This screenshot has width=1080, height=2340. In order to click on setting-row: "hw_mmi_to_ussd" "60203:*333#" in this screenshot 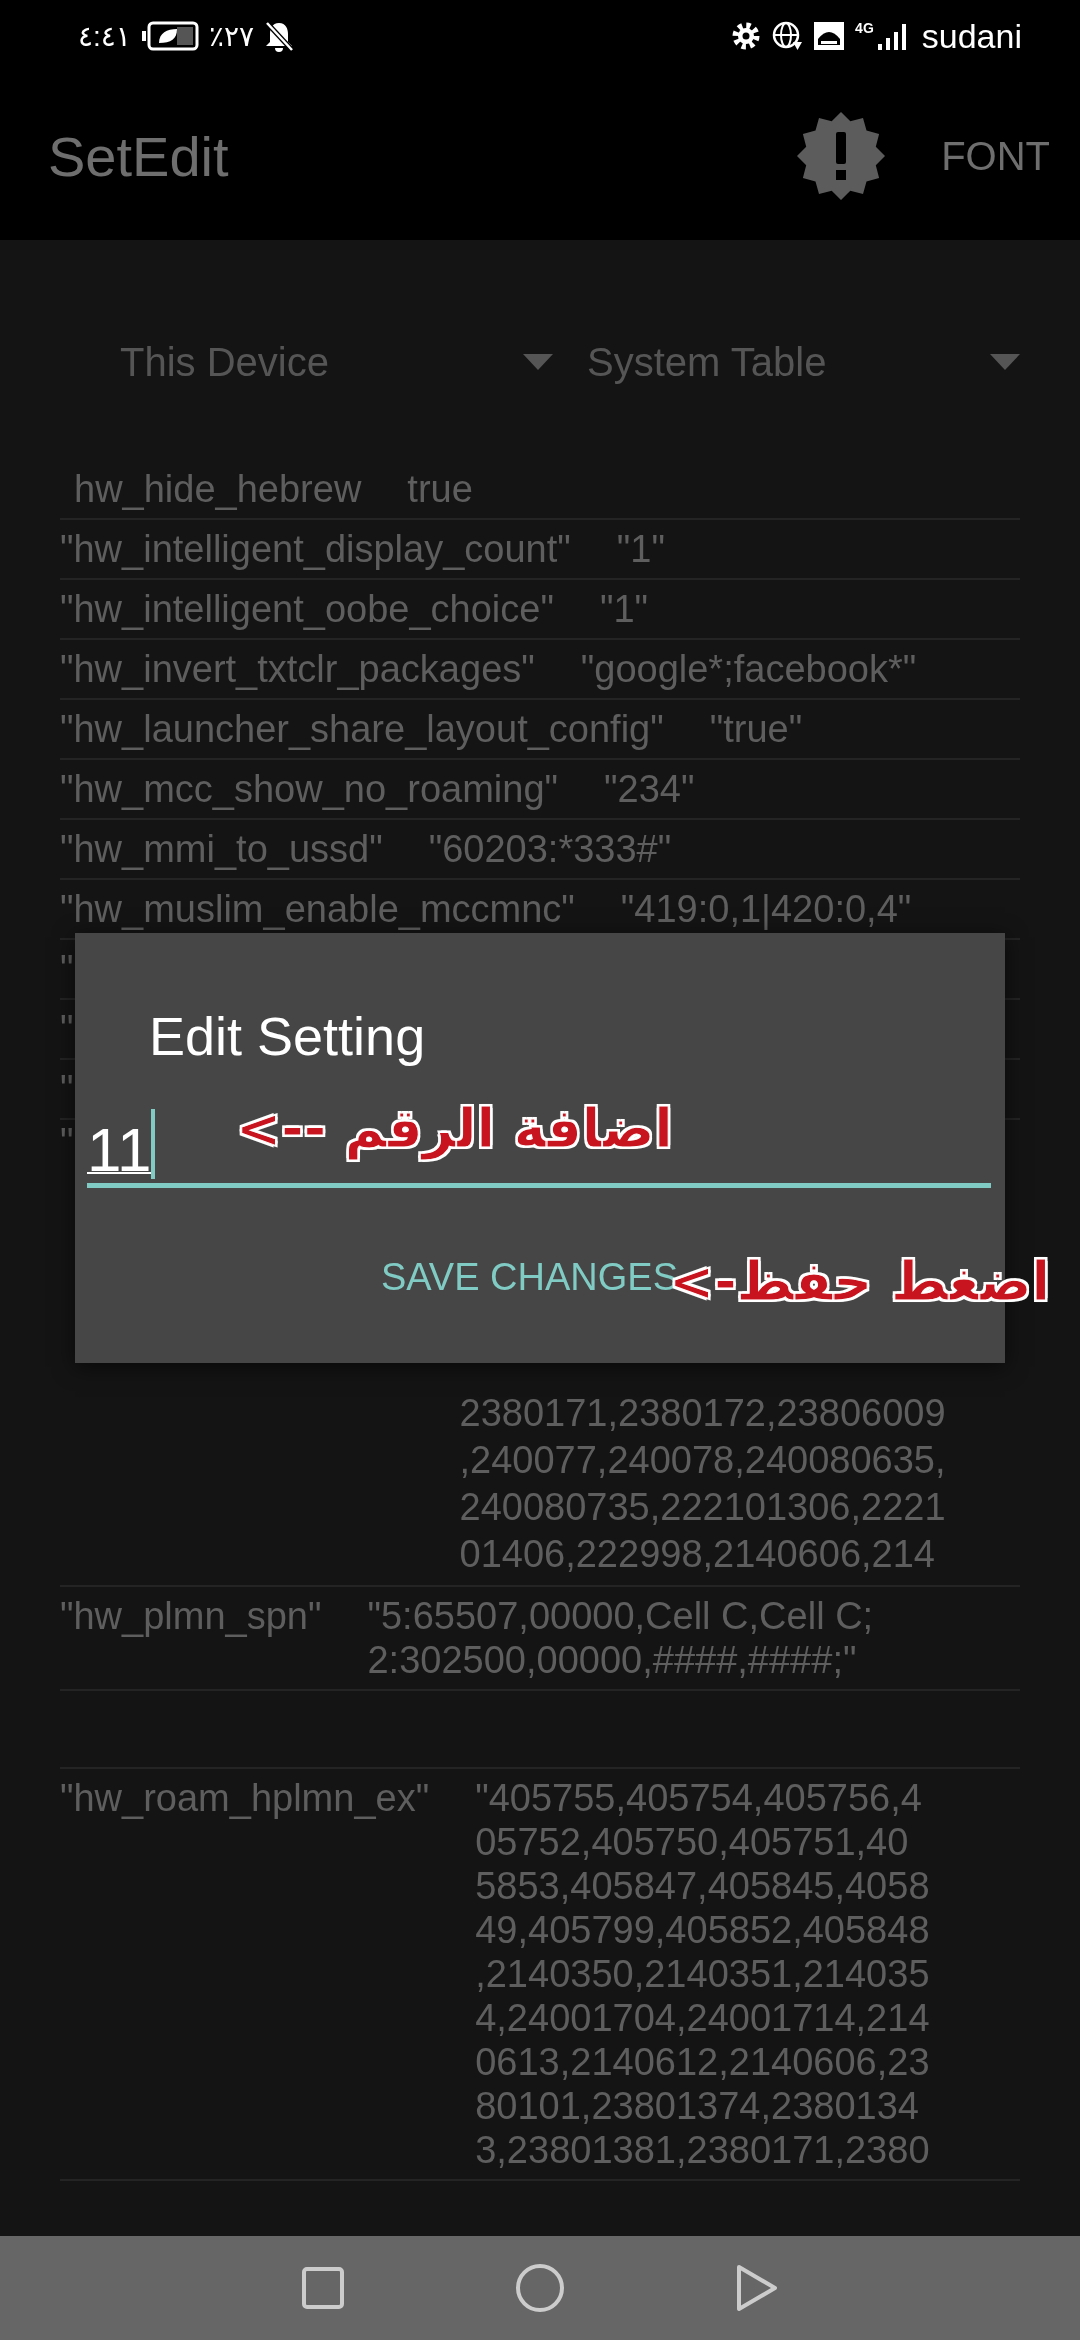, I will do `click(540, 850)`.